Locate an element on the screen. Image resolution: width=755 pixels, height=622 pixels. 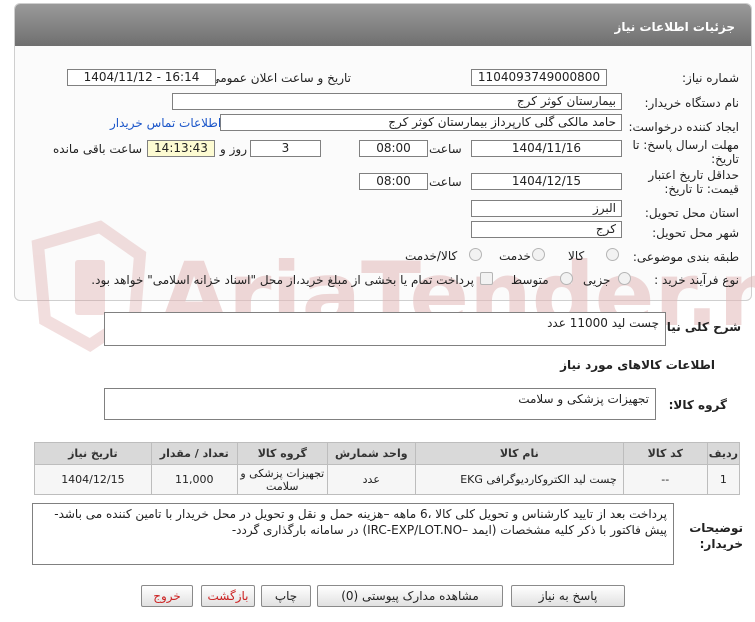
reply-button: پاسخ به نیاز is located at coordinates (568, 596).